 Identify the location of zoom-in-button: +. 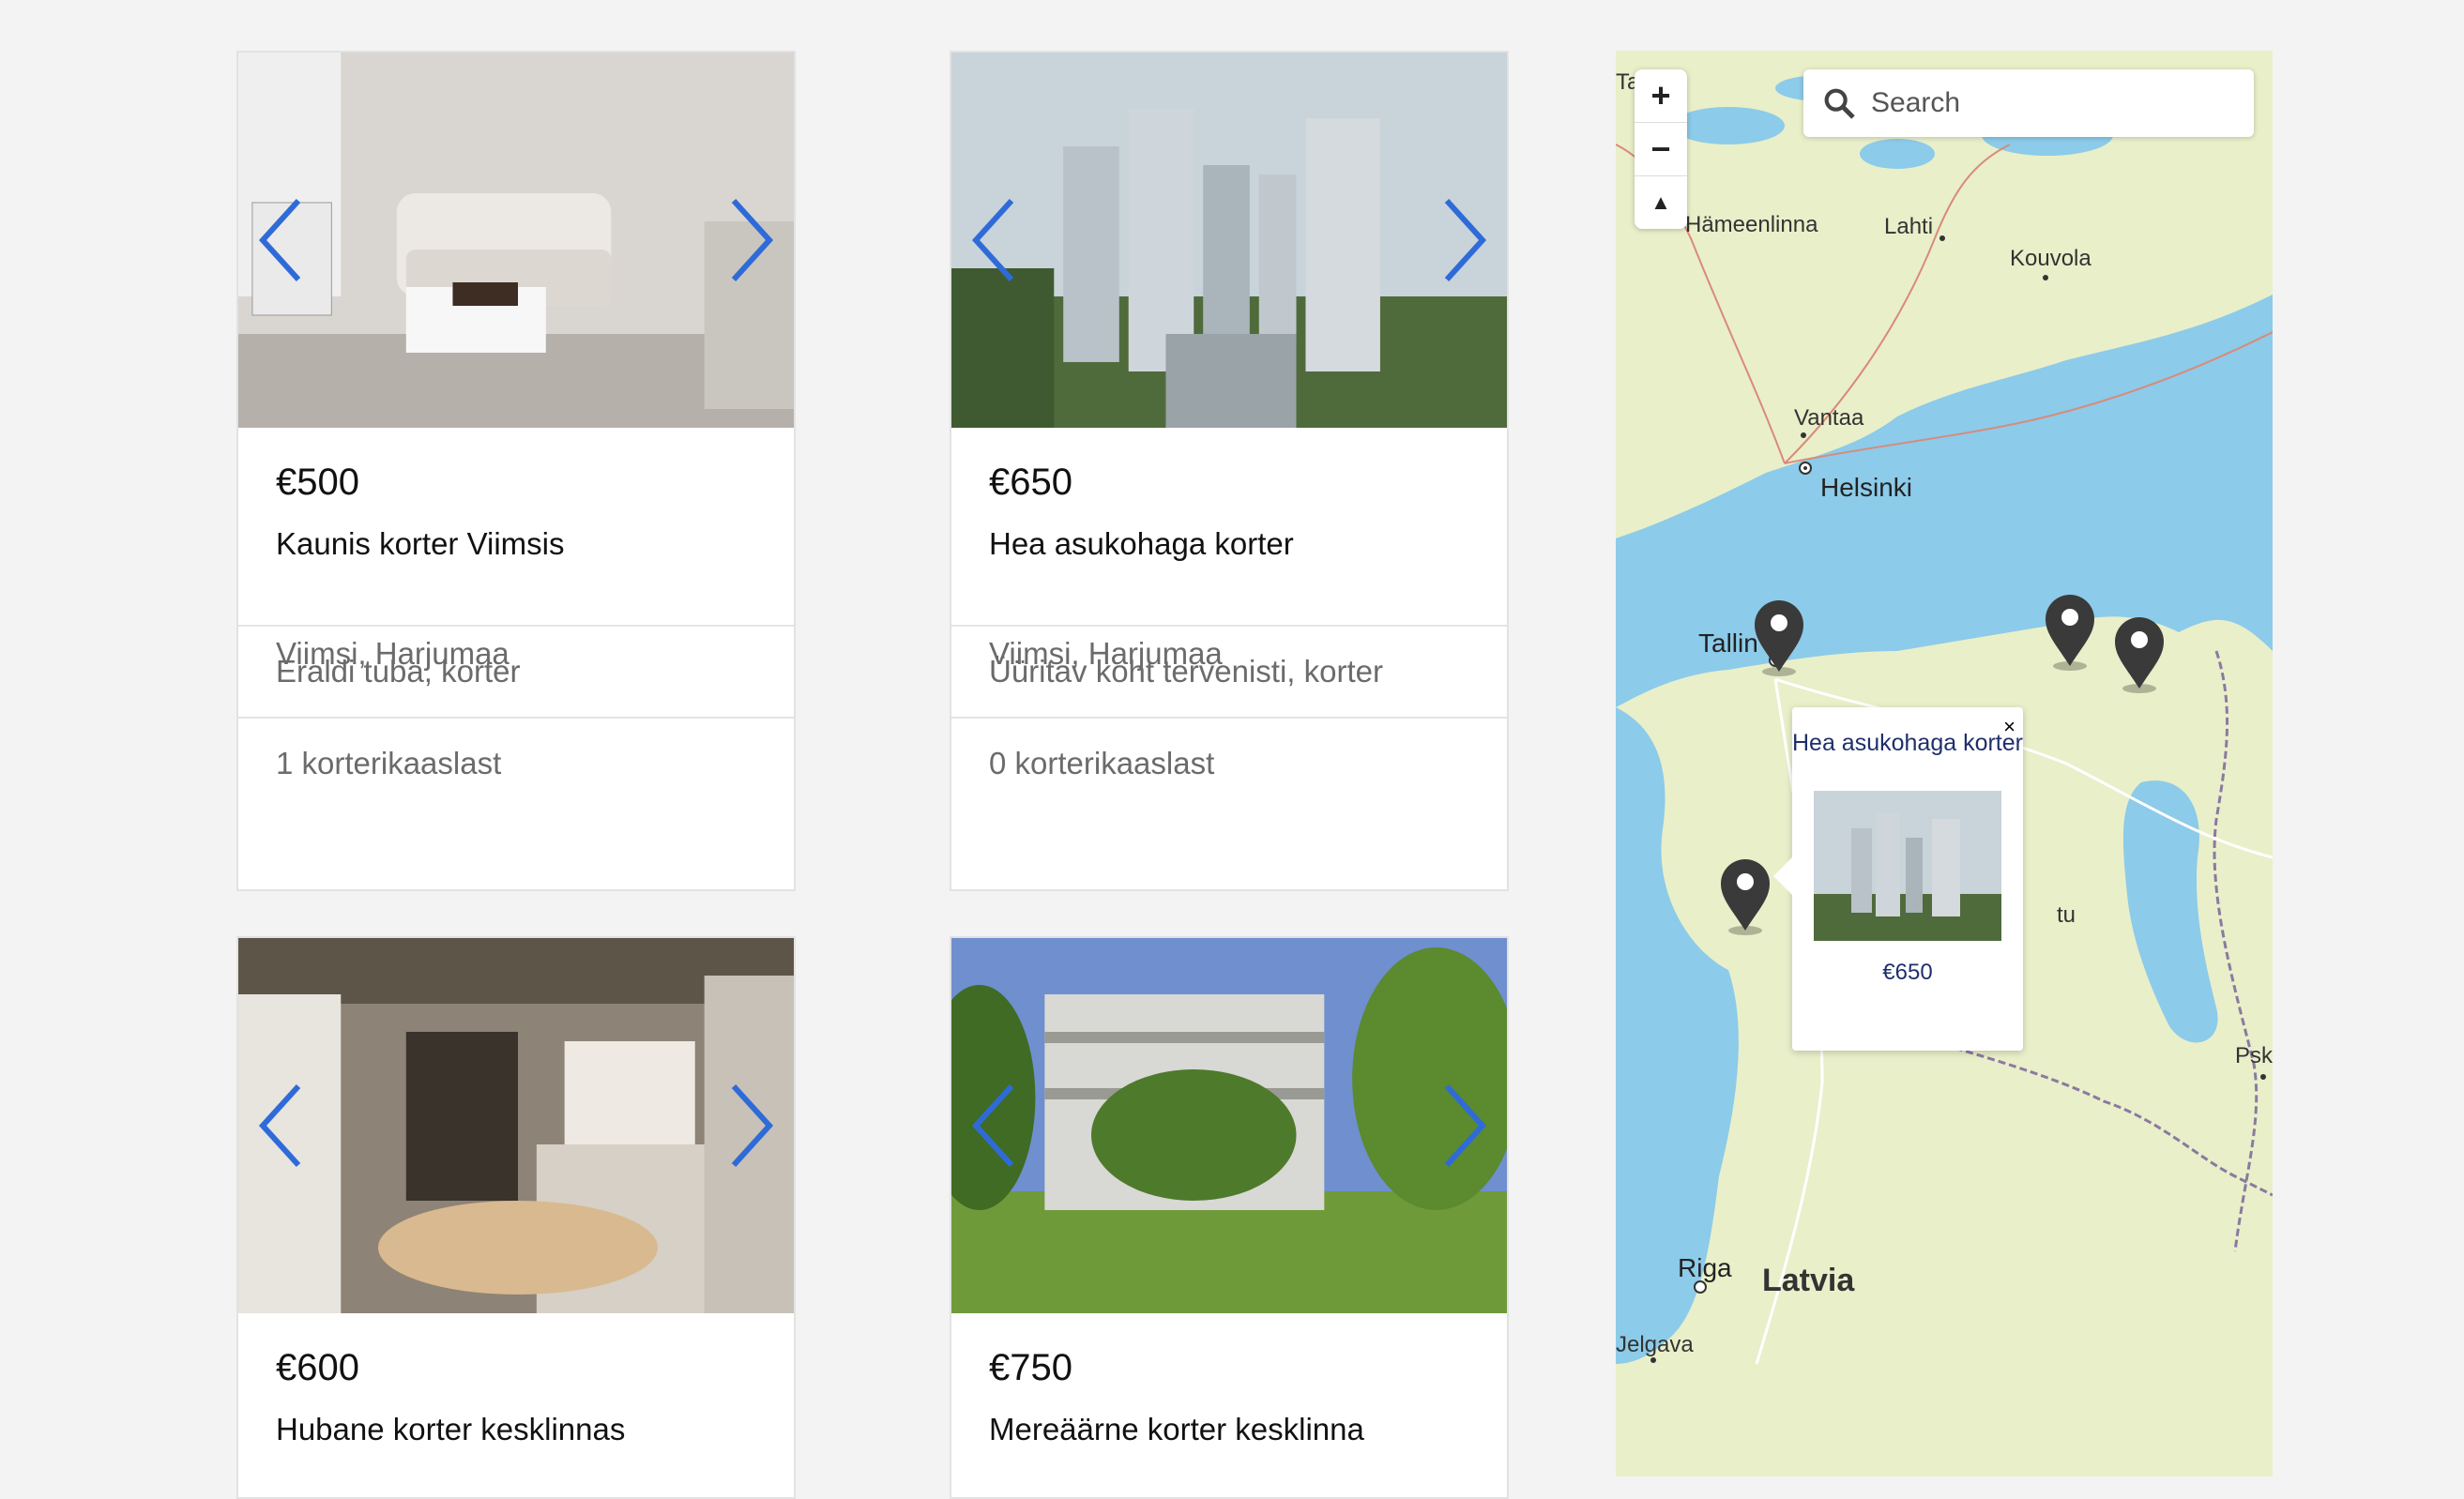
(1661, 96).